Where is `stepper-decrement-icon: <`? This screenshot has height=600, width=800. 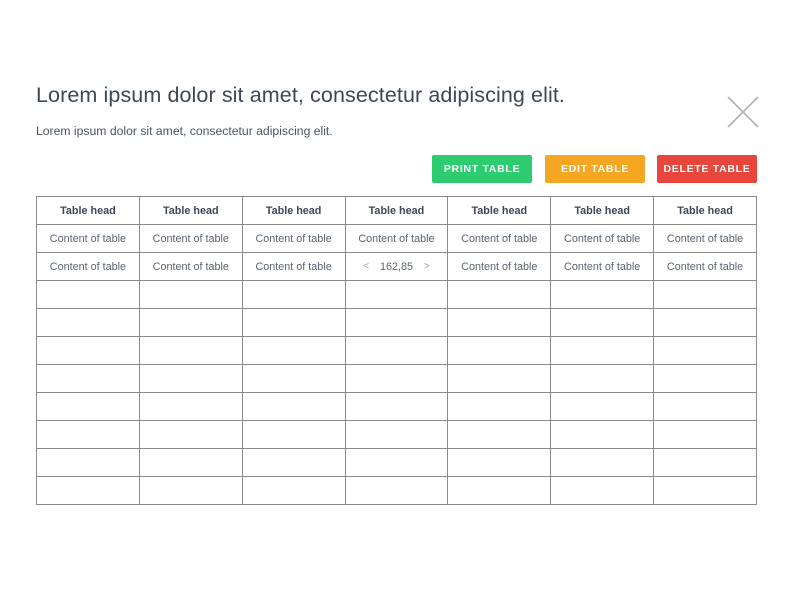 stepper-decrement-icon: < is located at coordinates (366, 266).